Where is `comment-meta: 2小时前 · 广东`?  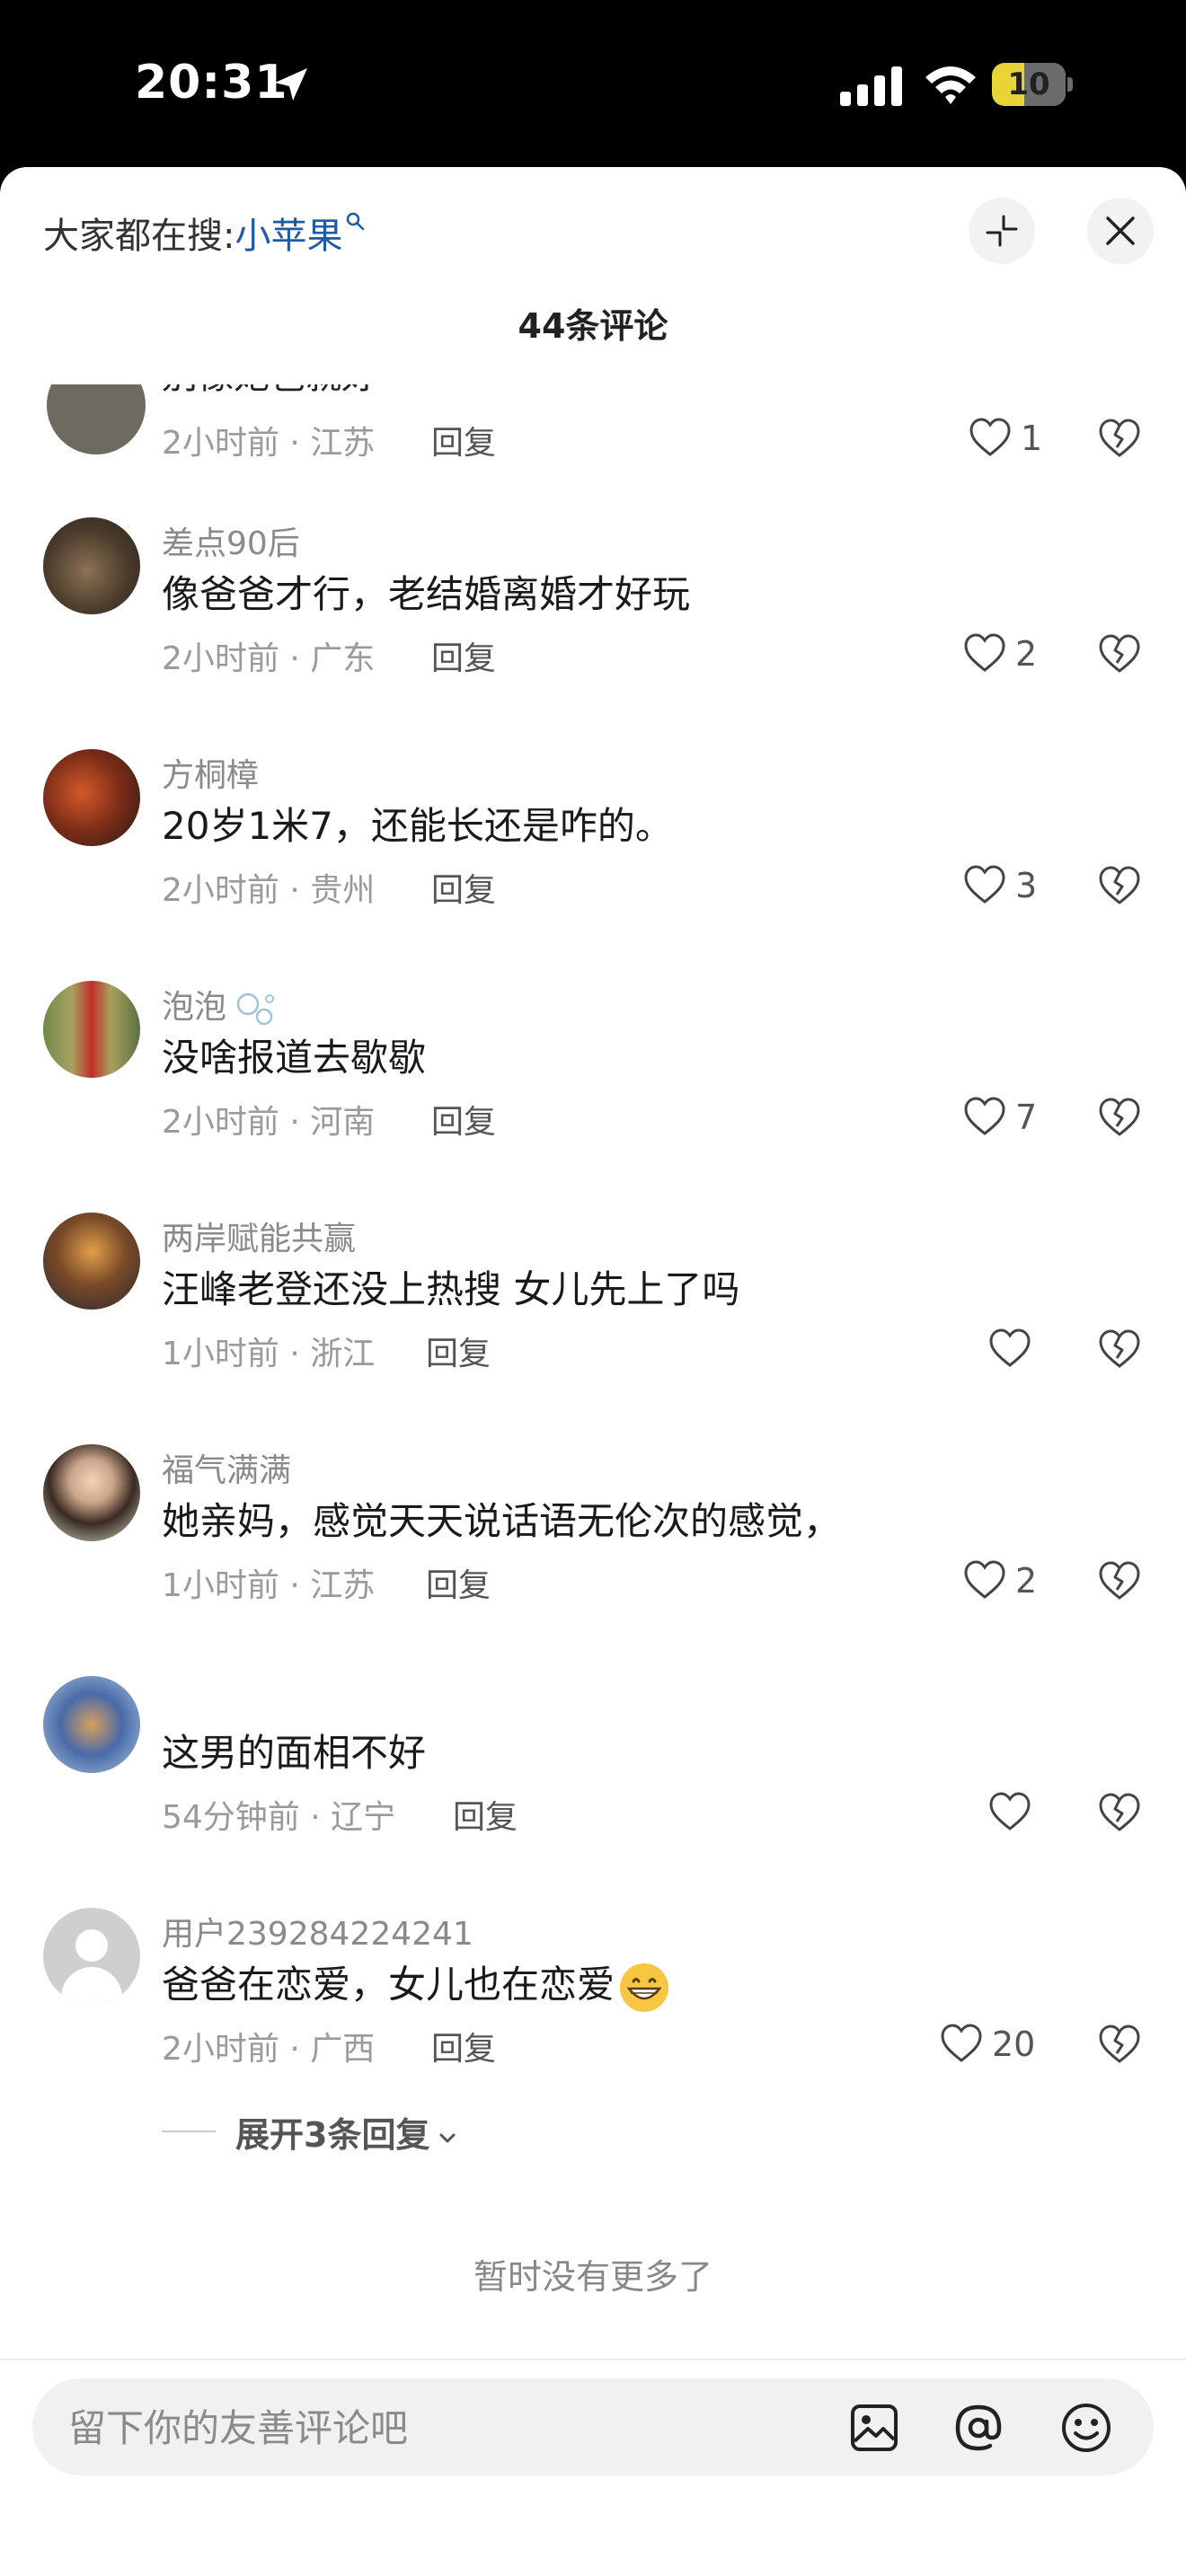 comment-meta: 2小时前 · 广东 is located at coordinates (269, 658).